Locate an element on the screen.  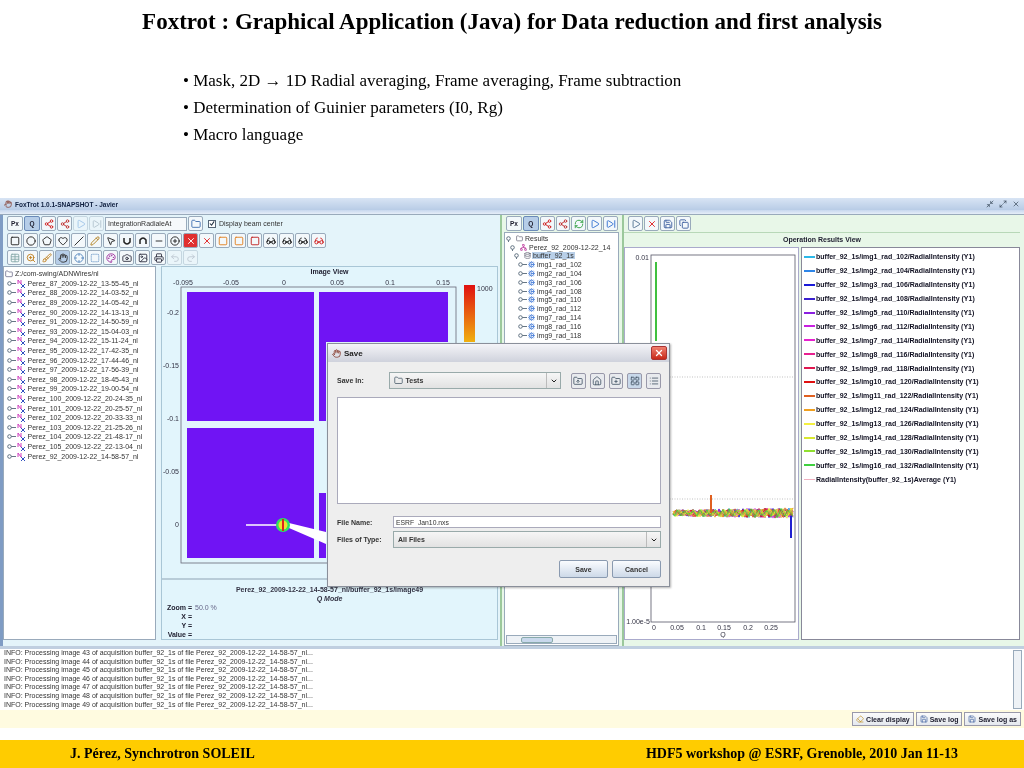
skip-icon is located at coordinates (610, 223).